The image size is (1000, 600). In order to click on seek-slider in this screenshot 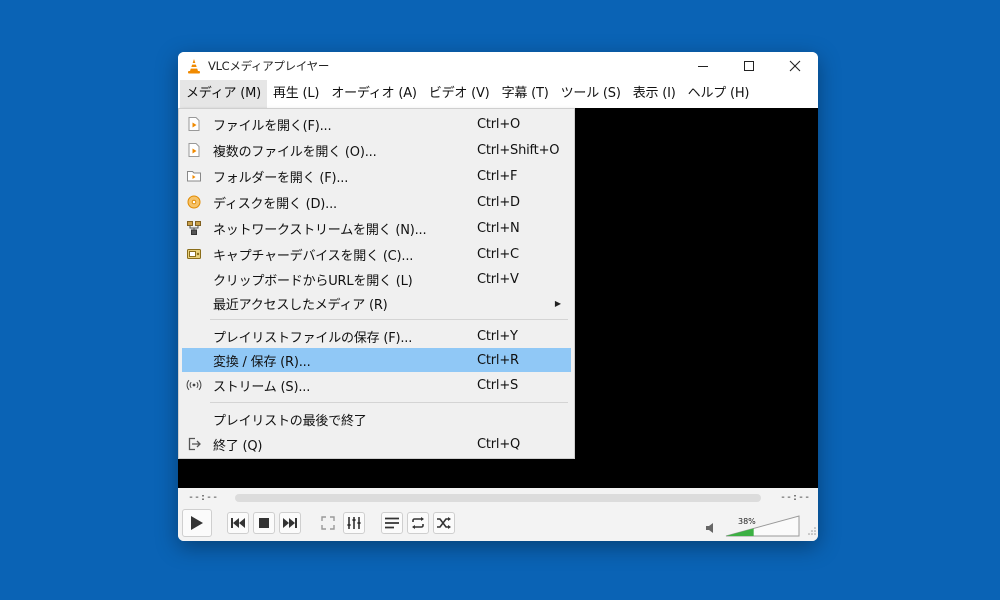, I will do `click(498, 498)`.